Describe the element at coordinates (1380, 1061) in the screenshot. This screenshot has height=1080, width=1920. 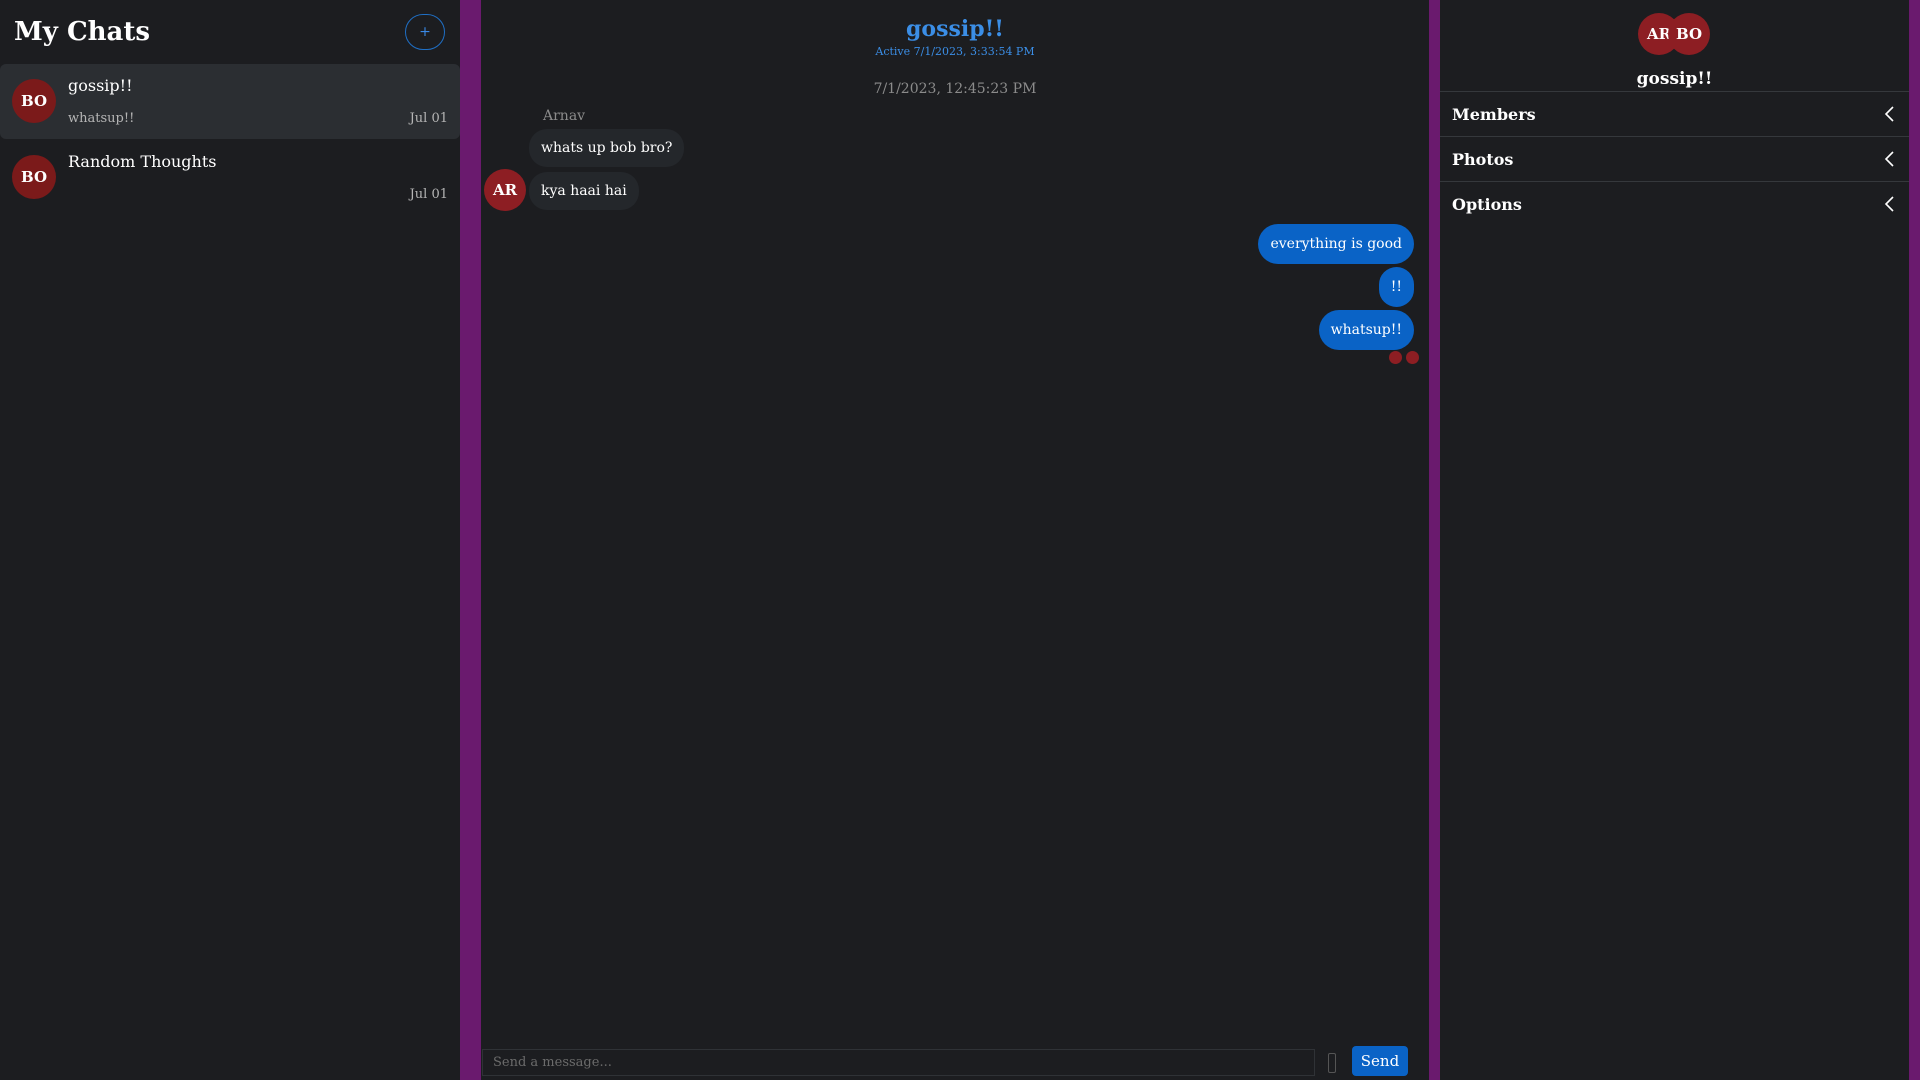
I see `send-button: Send` at that location.